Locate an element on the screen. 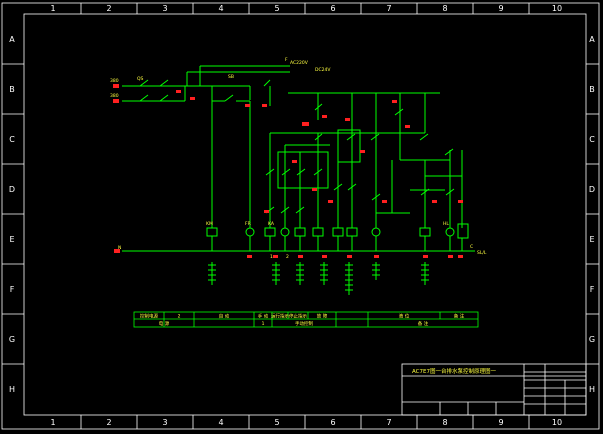 Image resolution: width=603 pixels, height=434 pixels. col-label-1-bottom: 1 is located at coordinates (52, 422).